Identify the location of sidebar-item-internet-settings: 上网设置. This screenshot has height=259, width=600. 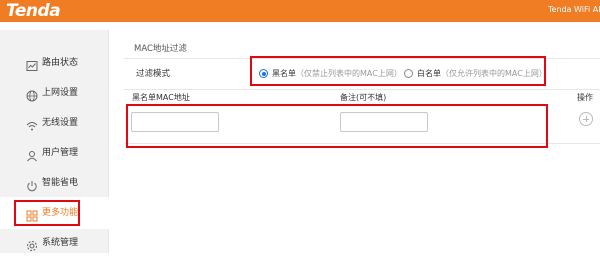
(54, 93).